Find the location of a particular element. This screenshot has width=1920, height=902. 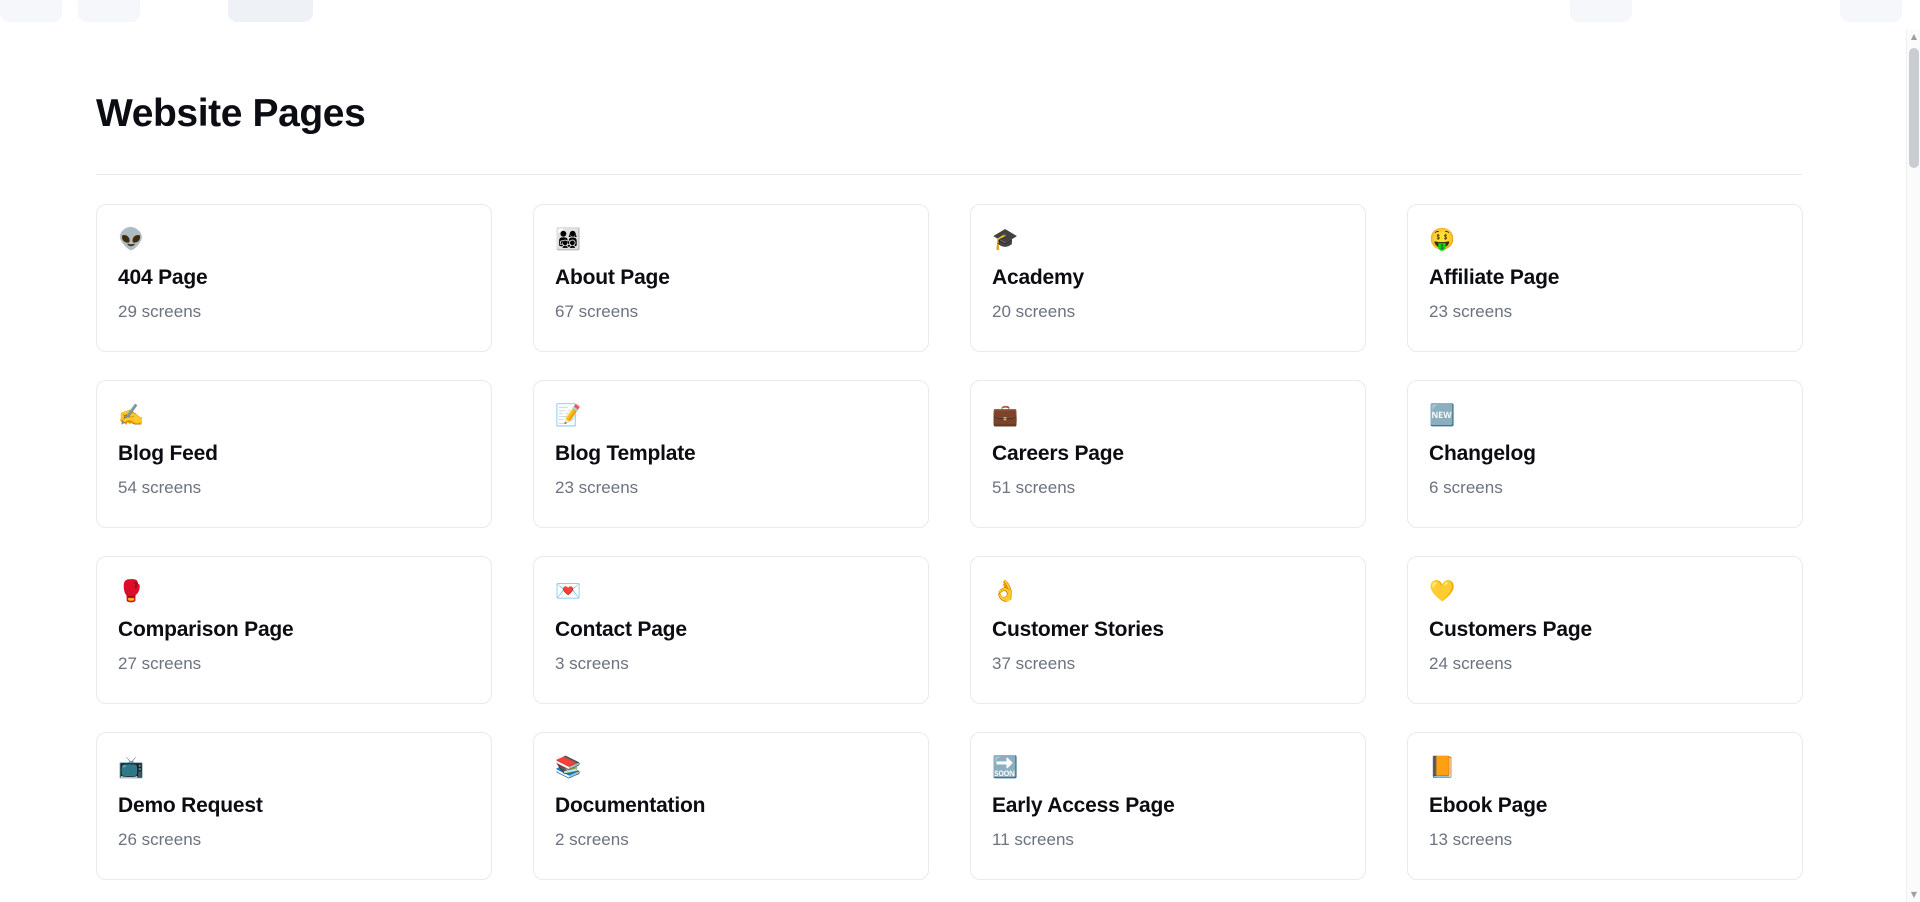

page-card: 📚 Documentation 2 screens is located at coordinates (731, 805).